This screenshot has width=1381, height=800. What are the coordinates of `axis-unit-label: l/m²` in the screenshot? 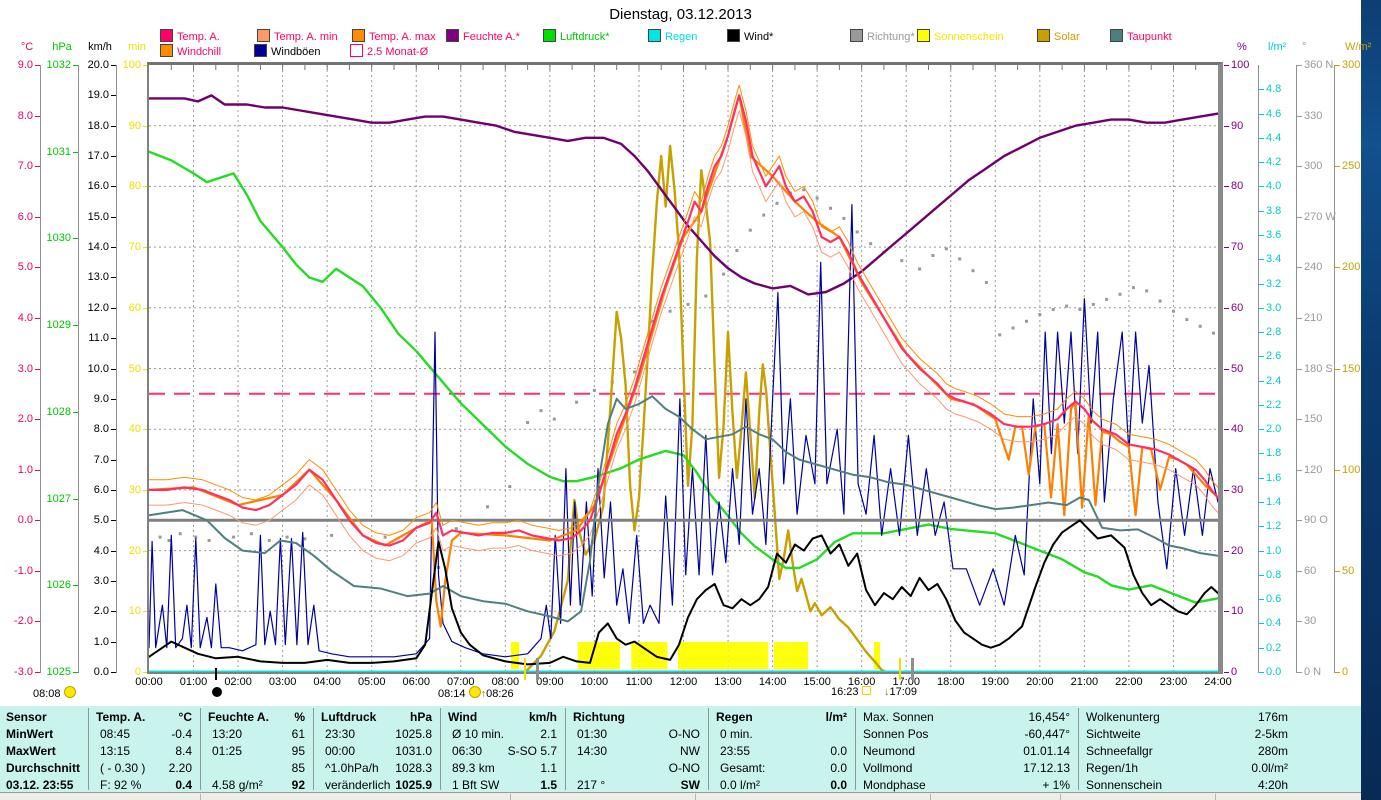 It's located at (1277, 47).